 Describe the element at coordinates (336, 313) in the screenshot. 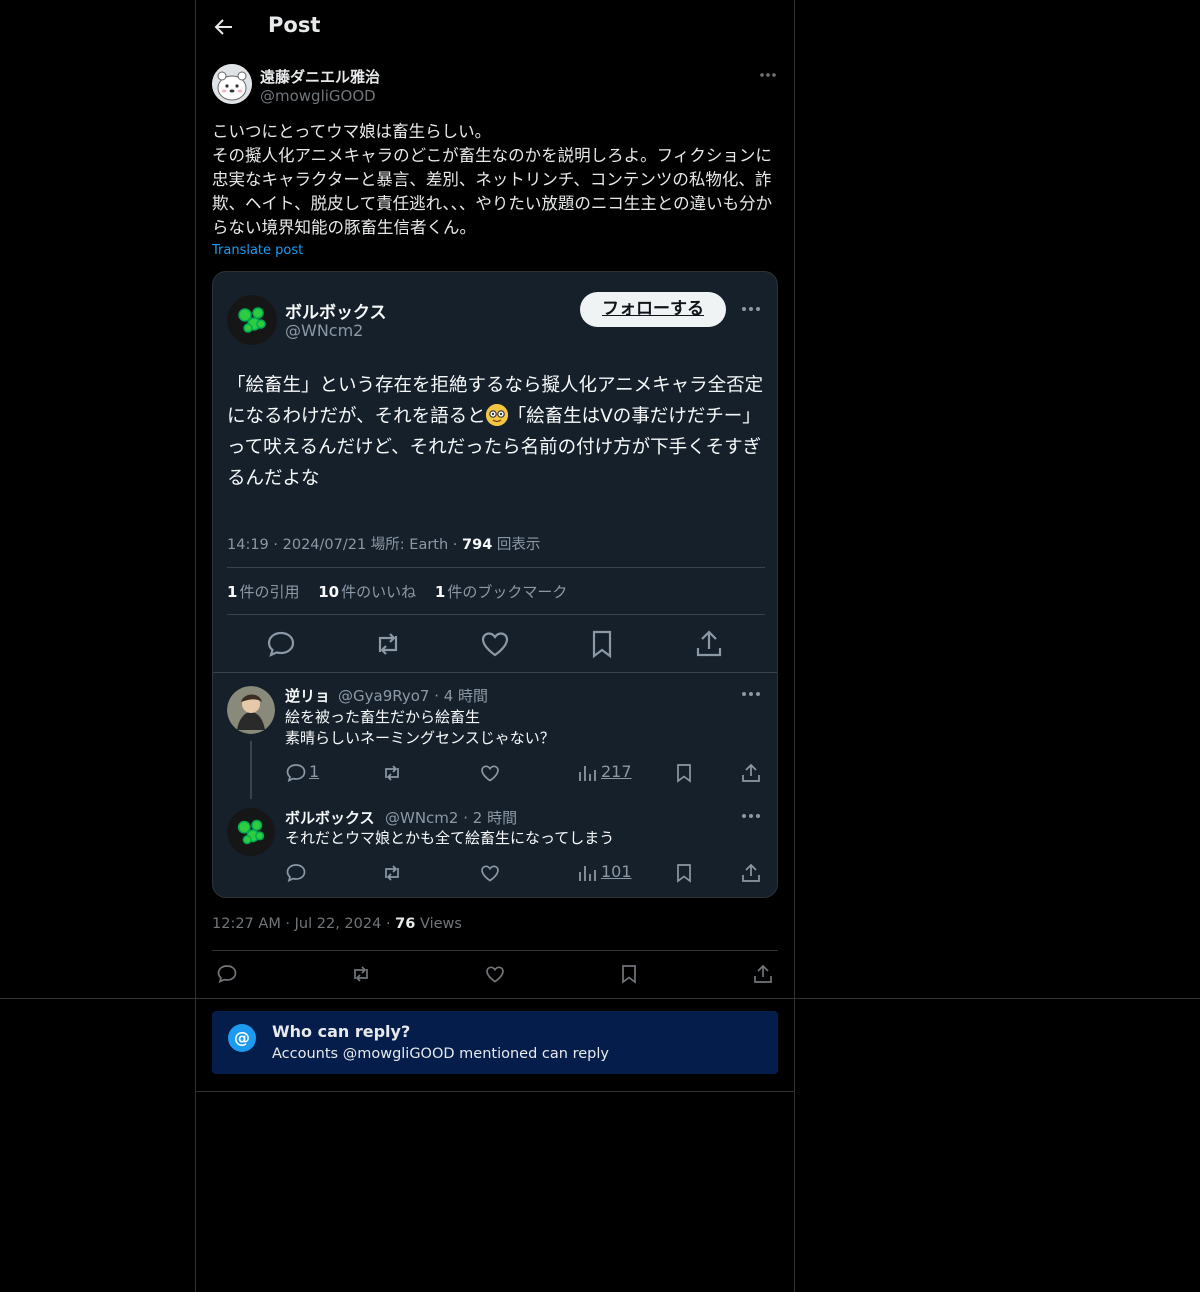

I see `embed-author-name: ボルボックス` at that location.